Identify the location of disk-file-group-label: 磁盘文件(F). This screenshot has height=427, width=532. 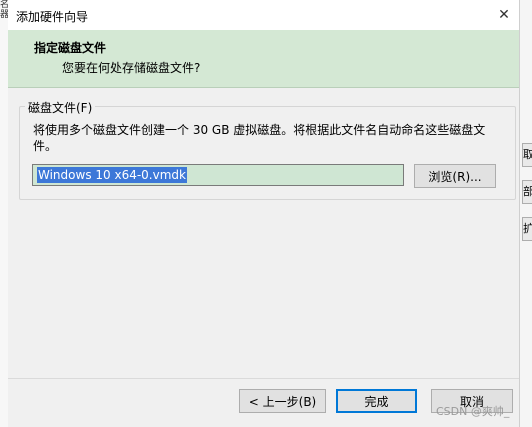
(60, 107).